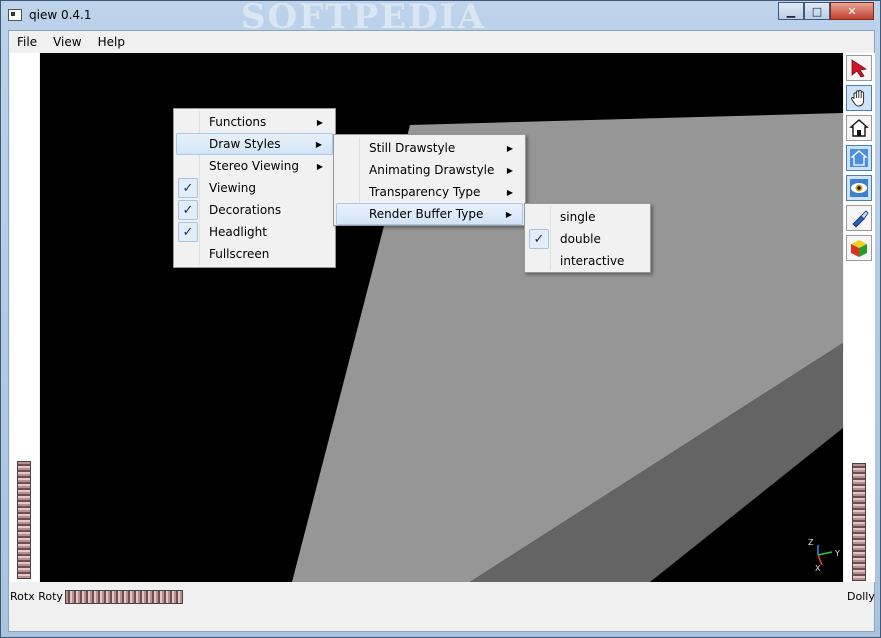  I want to click on set-home-icon, so click(859, 158).